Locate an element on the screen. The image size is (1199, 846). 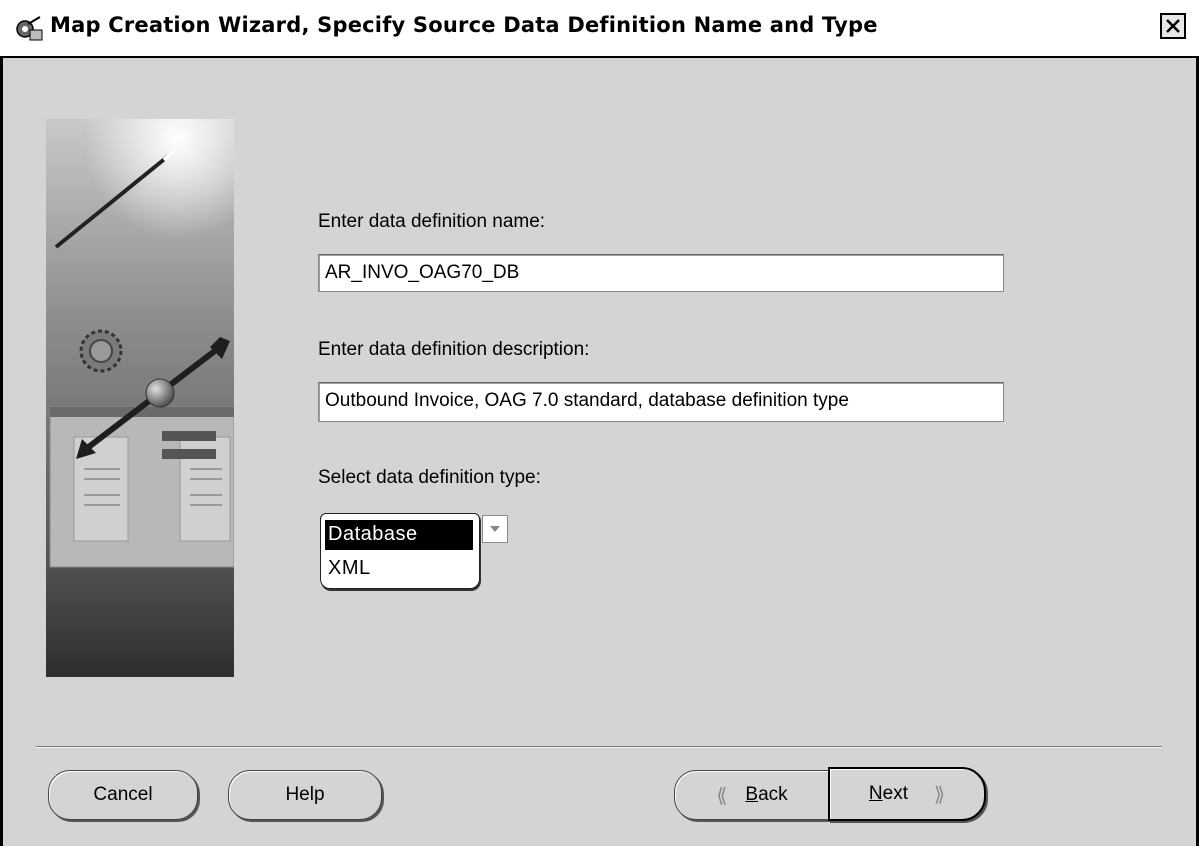
help-button: Help is located at coordinates (305, 795).